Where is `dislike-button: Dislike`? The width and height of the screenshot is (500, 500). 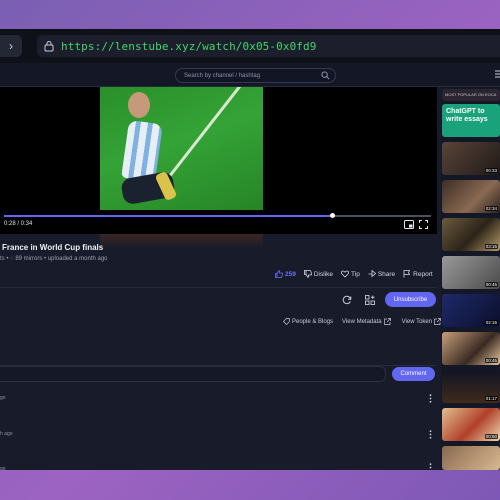 dislike-button: Dislike is located at coordinates (318, 274).